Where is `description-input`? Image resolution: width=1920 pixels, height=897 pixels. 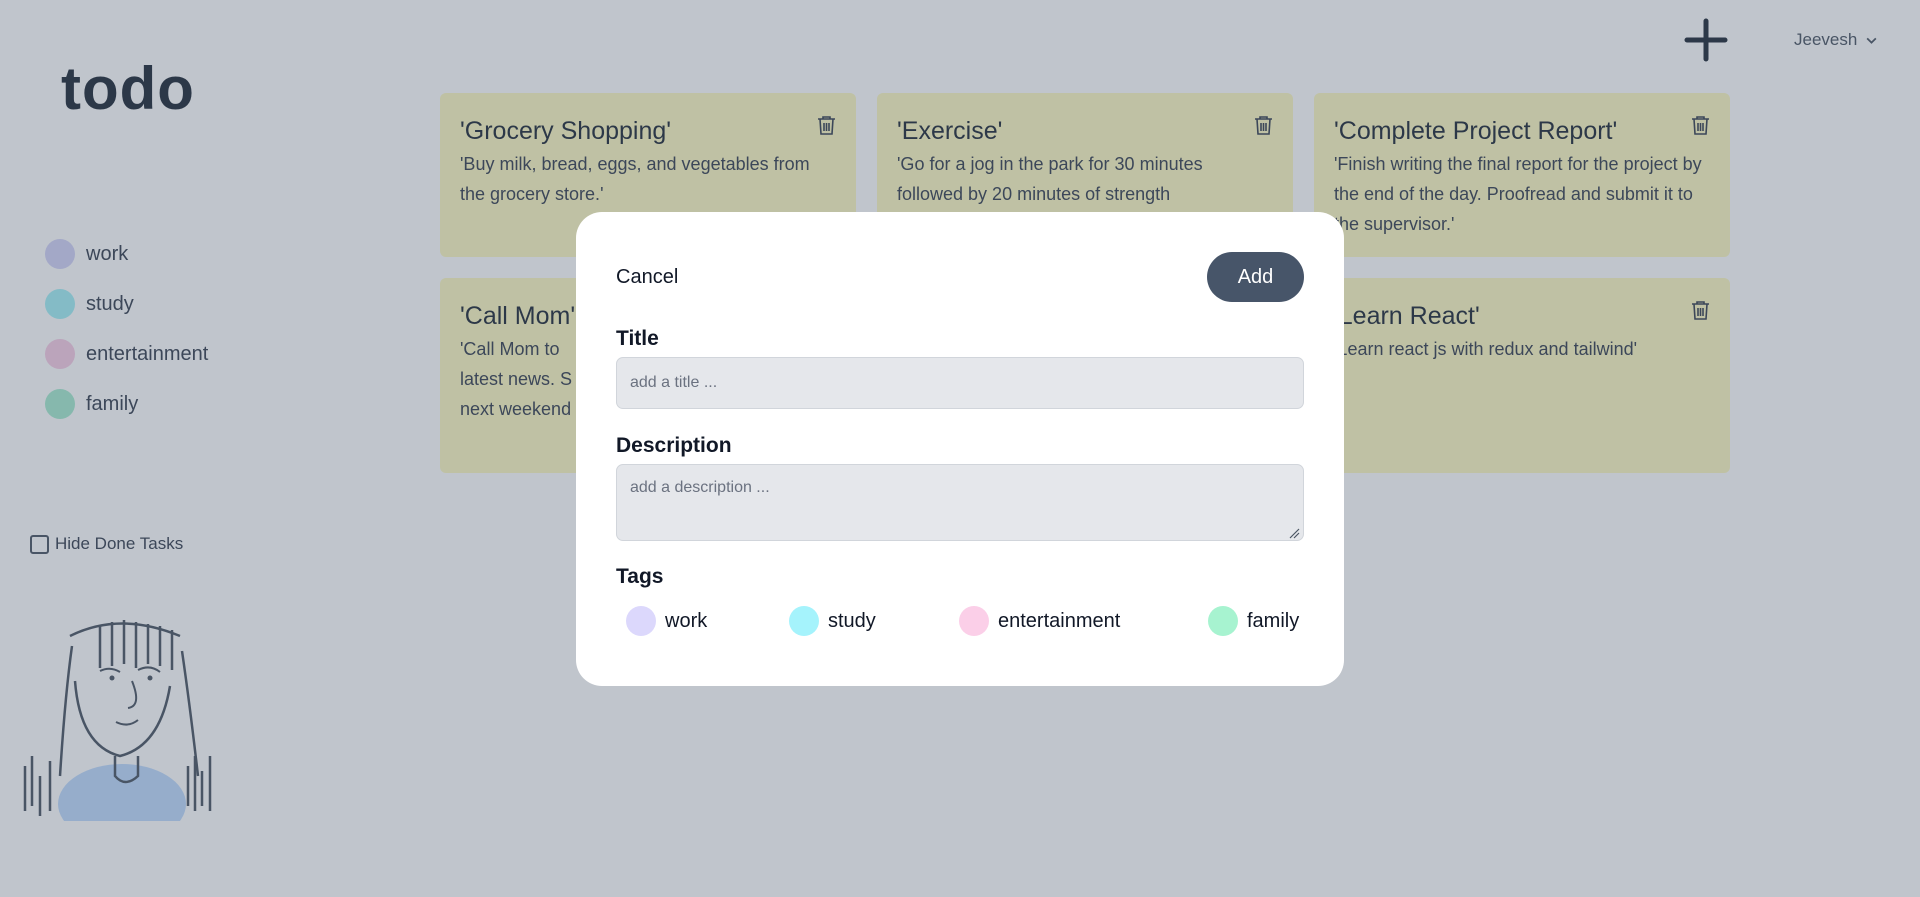
description-input is located at coordinates (960, 502).